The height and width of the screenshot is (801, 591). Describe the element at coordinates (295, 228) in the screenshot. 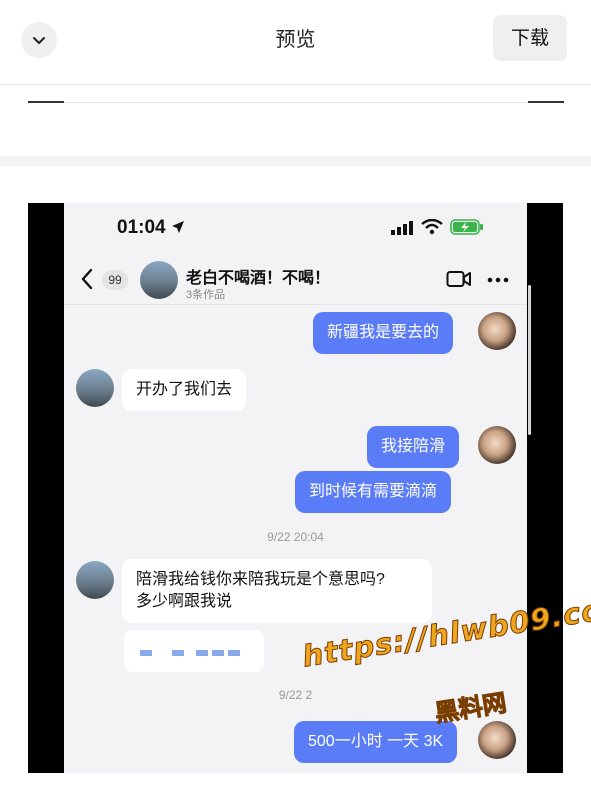

I see `status-bar: 01:04` at that location.